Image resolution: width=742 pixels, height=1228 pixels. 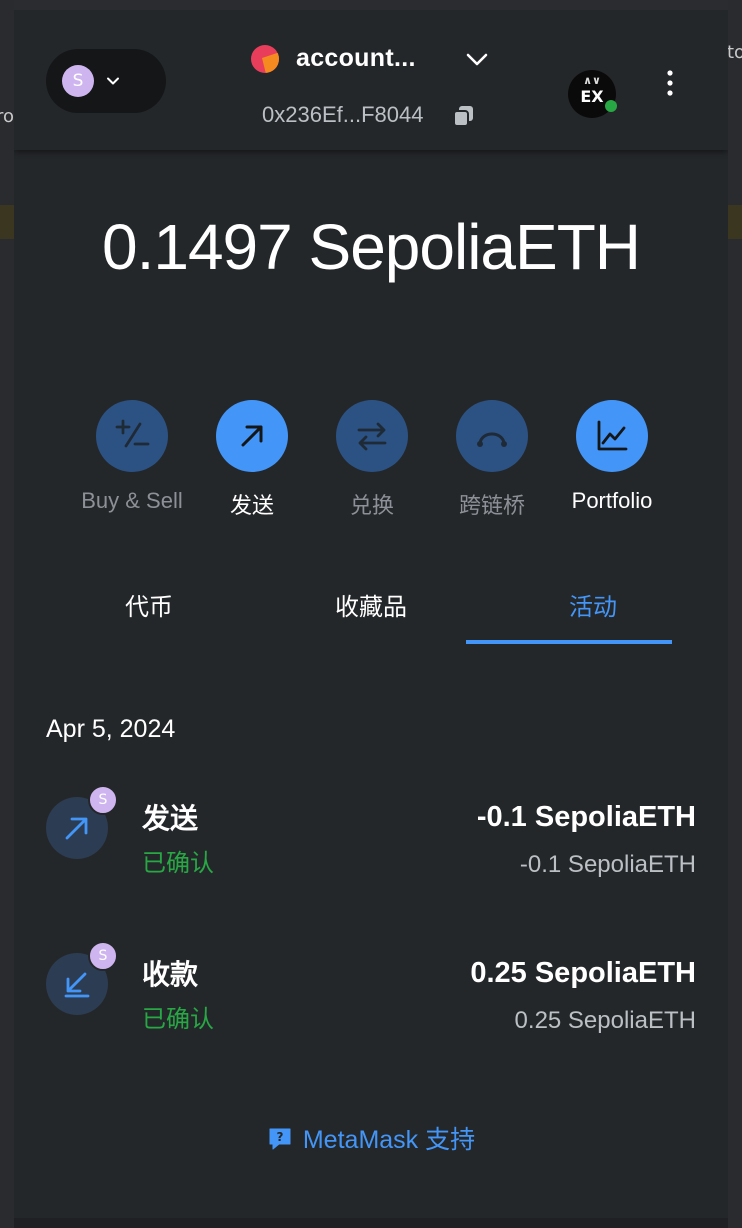 I want to click on plus-minus-icon, so click(x=132, y=433).